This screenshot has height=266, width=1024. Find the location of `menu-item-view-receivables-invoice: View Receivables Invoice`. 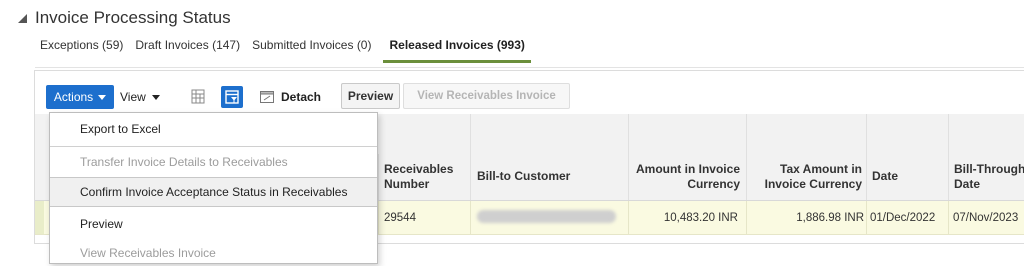

menu-item-view-receivables-invoice: View Receivables Invoice is located at coordinates (213, 253).